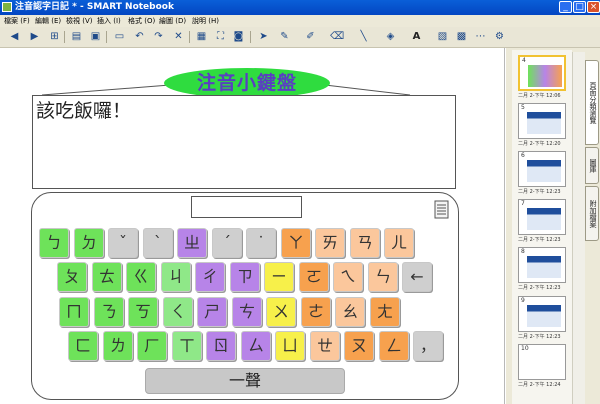 The height and width of the screenshot is (404, 600). Describe the element at coordinates (325, 346) in the screenshot. I see `key-3-7: ㄝ` at that location.